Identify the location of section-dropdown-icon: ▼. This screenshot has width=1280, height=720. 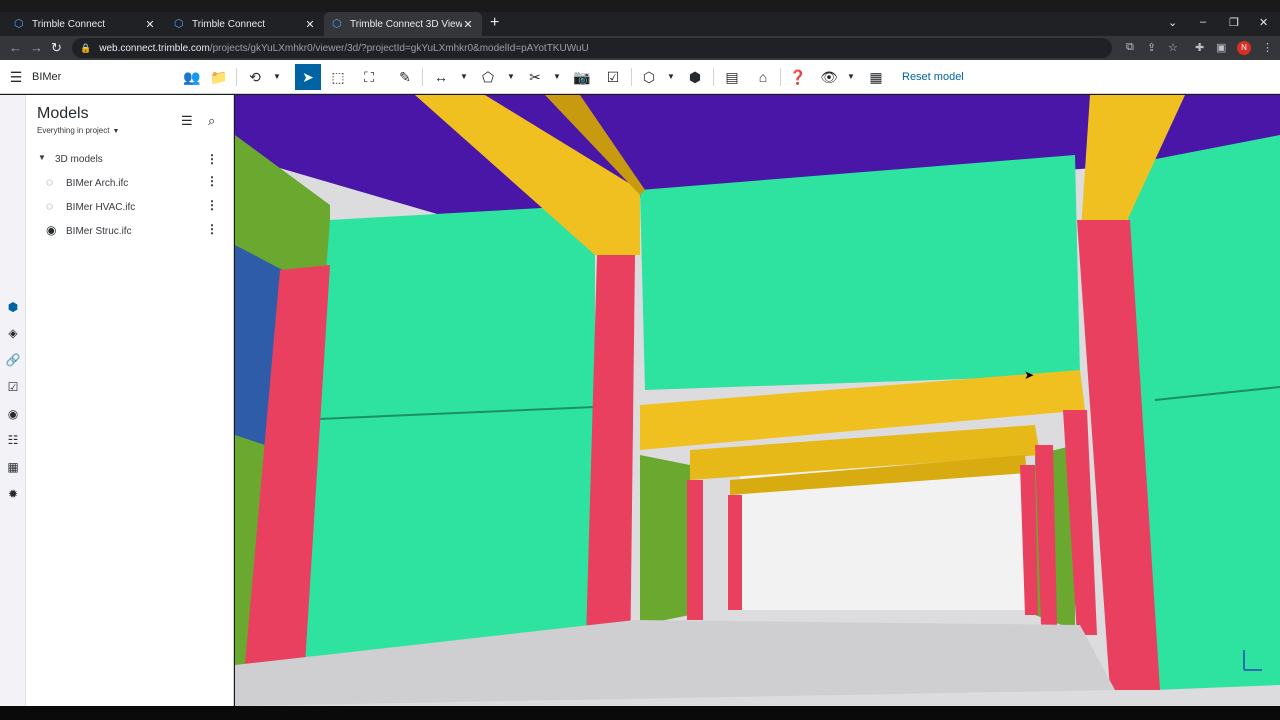
(557, 76).